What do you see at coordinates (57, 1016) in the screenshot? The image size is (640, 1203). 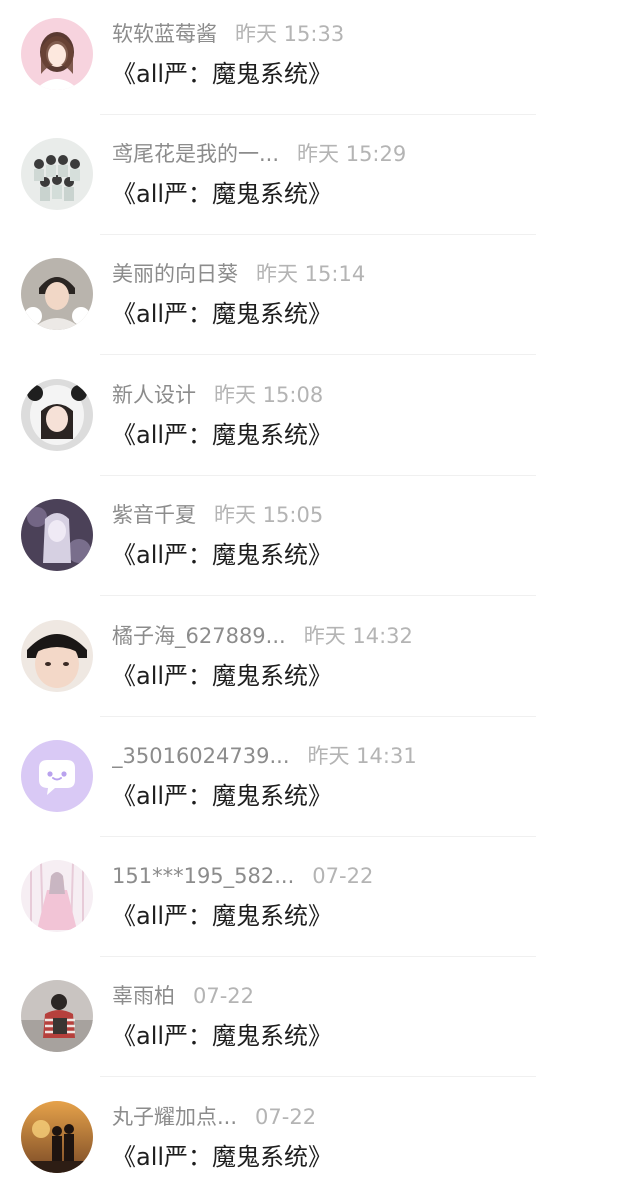 I see `avatar-person-back` at bounding box center [57, 1016].